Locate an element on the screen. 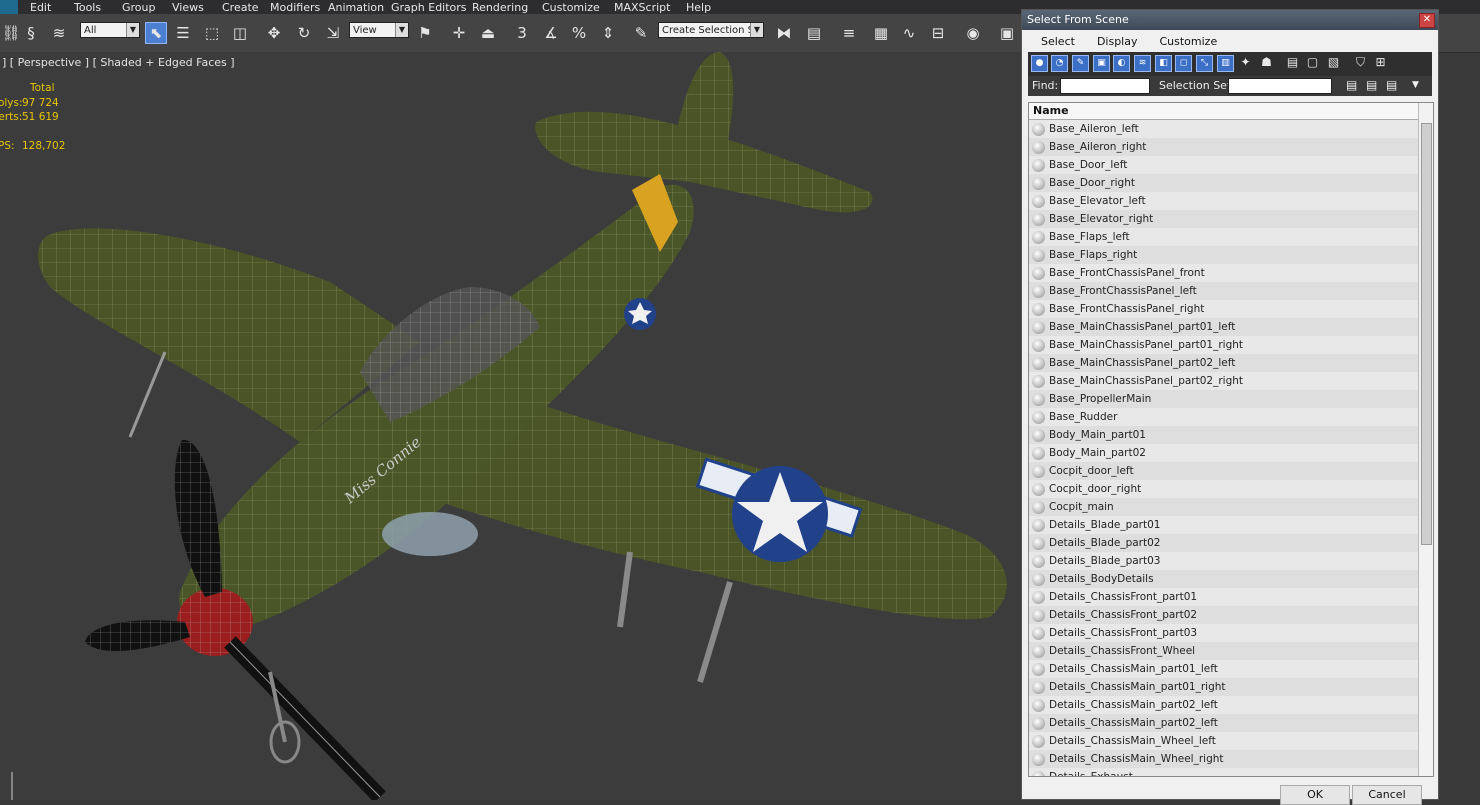 The image size is (1480, 805). chevron-down-icon: ▼ is located at coordinates (1415, 85).